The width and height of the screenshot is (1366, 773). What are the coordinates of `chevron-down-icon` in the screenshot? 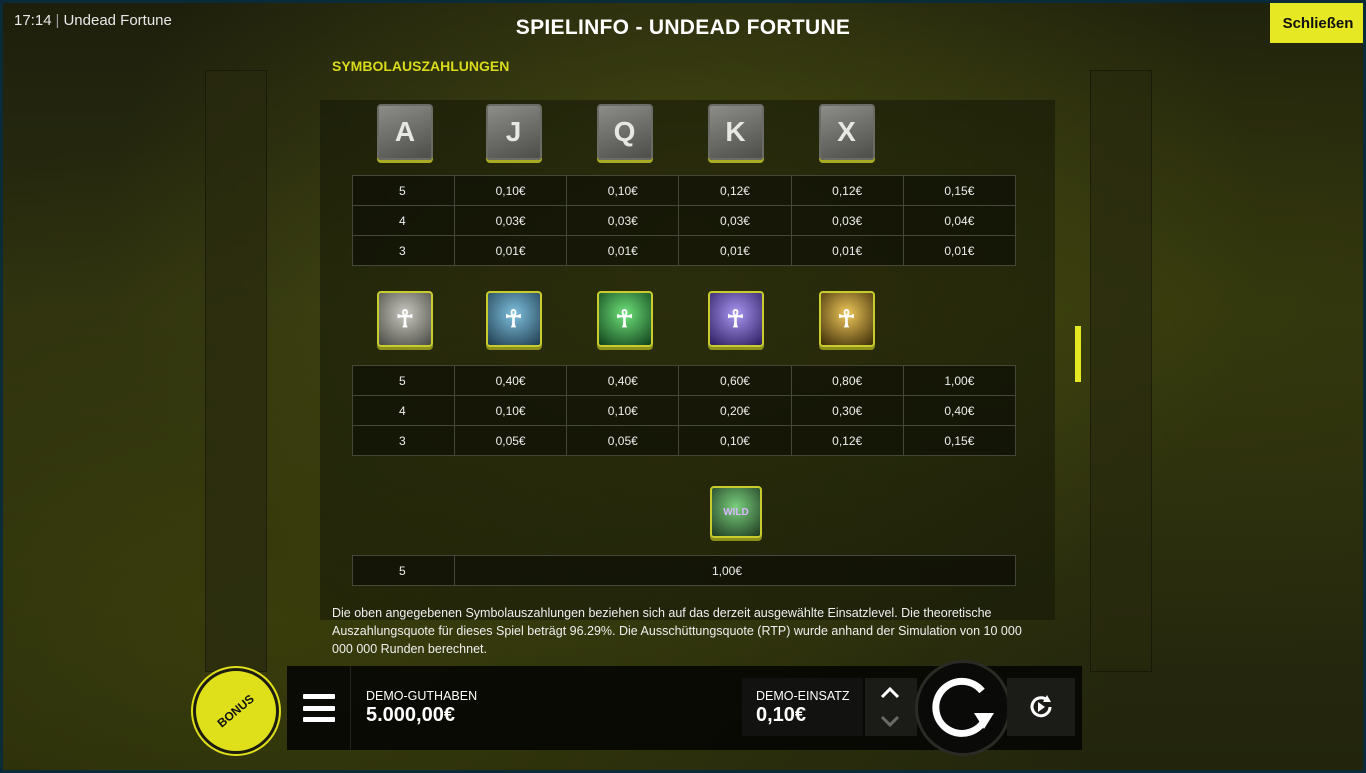 It's located at (890, 721).